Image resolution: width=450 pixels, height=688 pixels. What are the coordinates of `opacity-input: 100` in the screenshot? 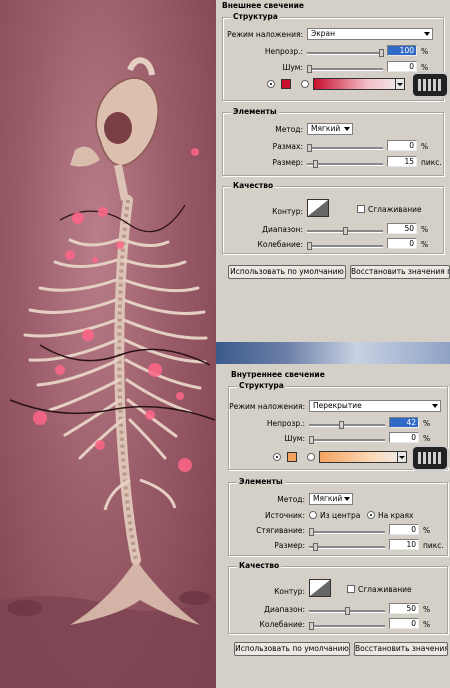 It's located at (402, 50).